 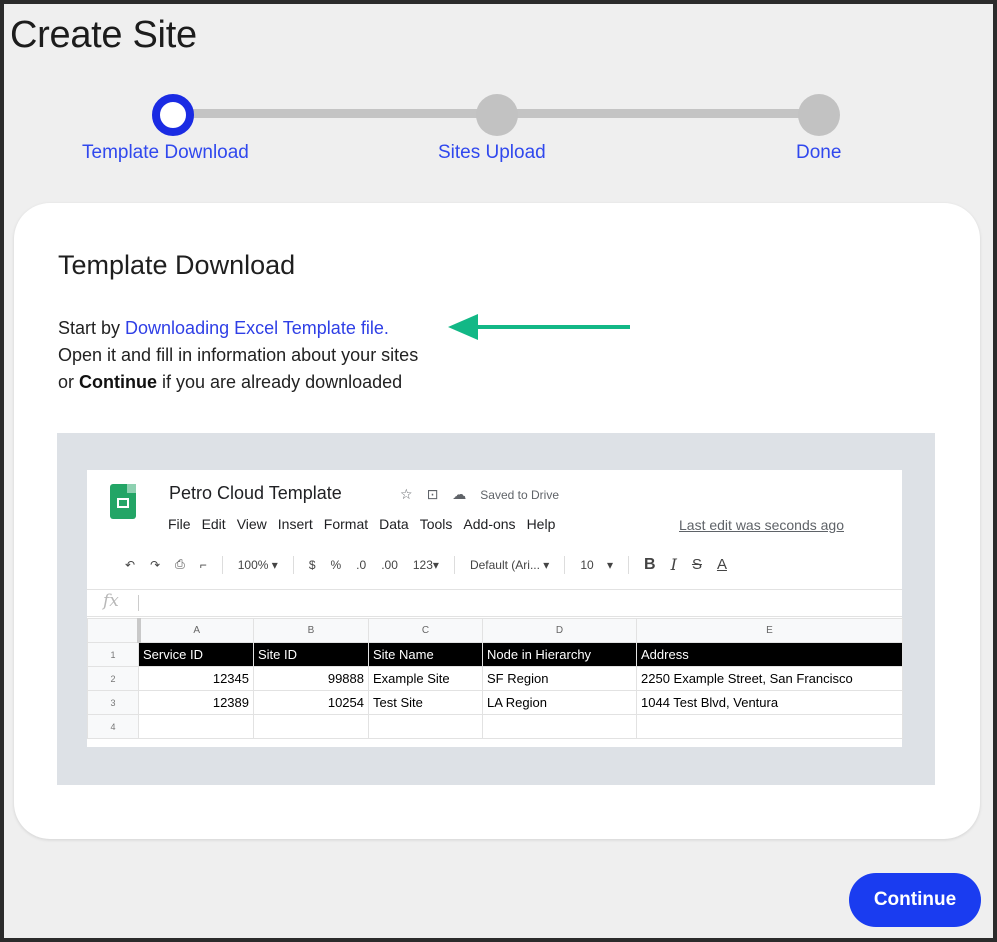 What do you see at coordinates (497, 115) in the screenshot?
I see `step-dot-sites-upload` at bounding box center [497, 115].